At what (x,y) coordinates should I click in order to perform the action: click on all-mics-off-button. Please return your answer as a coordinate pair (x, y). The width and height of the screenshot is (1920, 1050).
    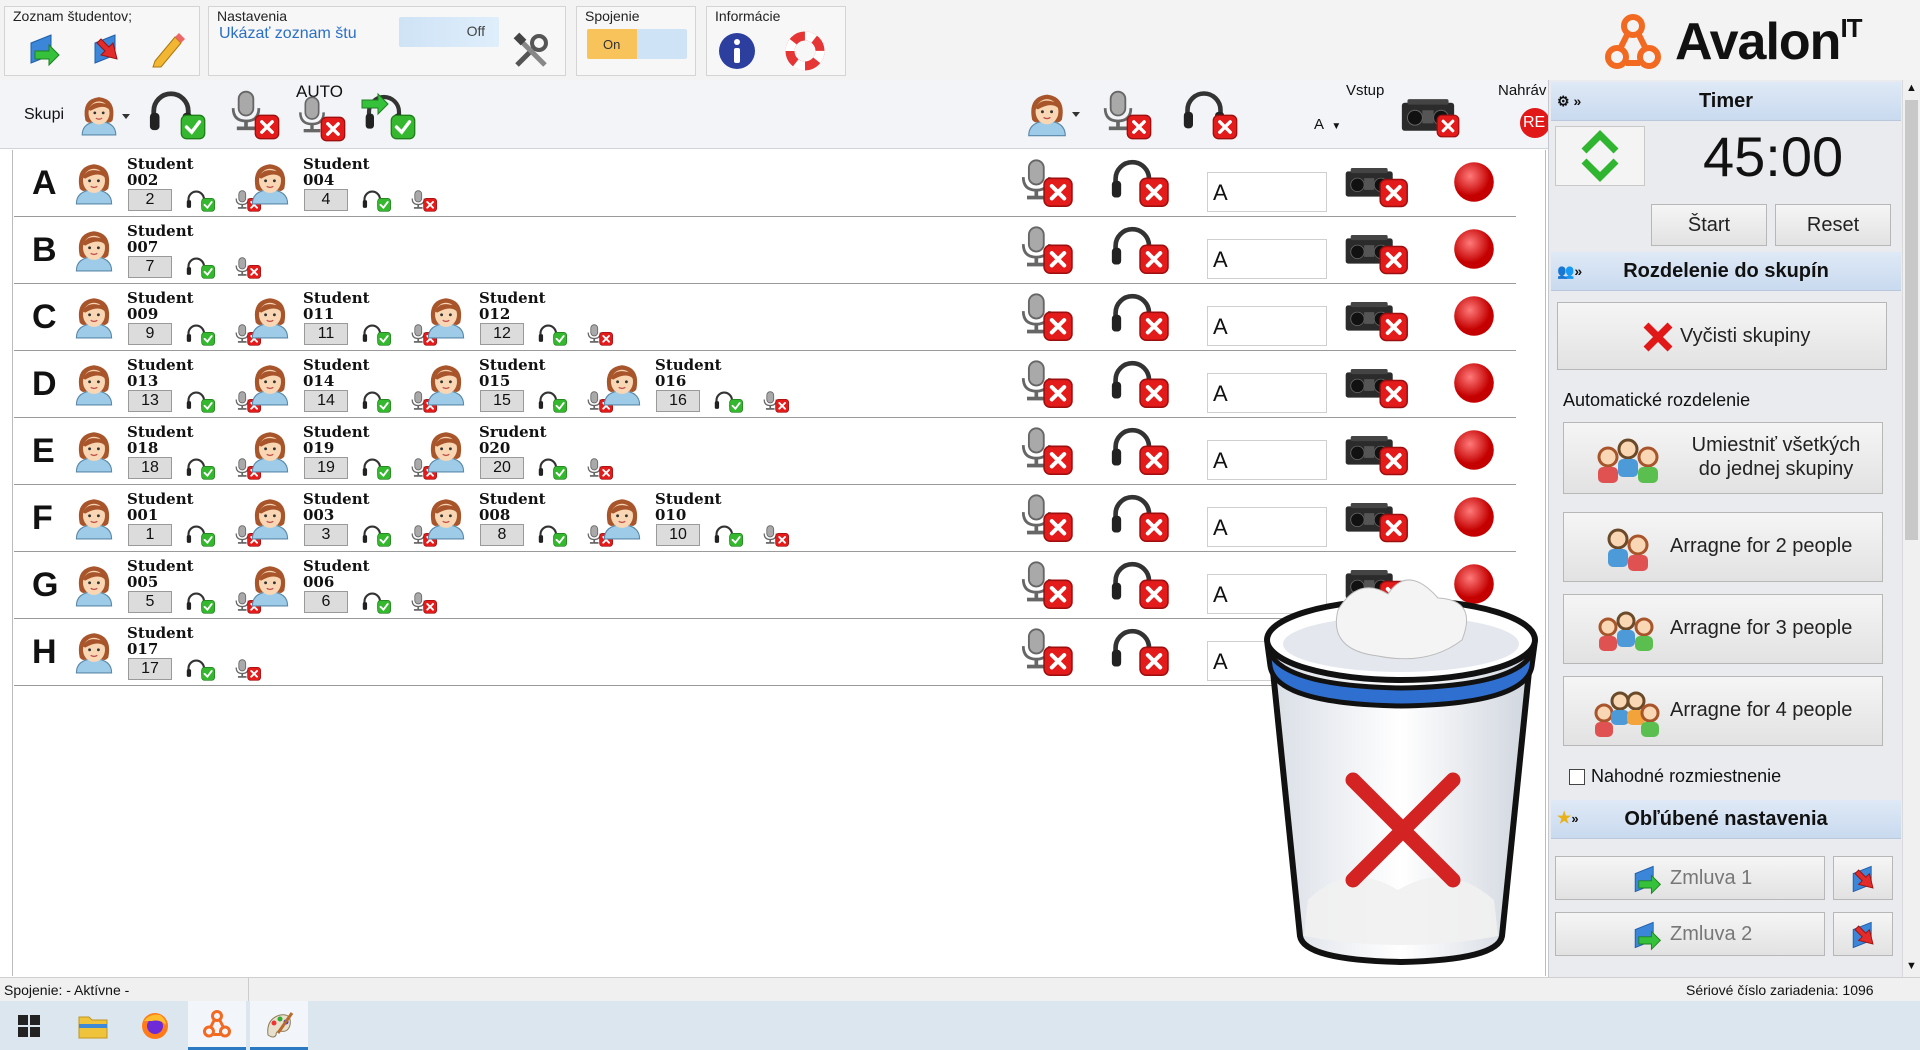
    Looking at the image, I should click on (252, 116).